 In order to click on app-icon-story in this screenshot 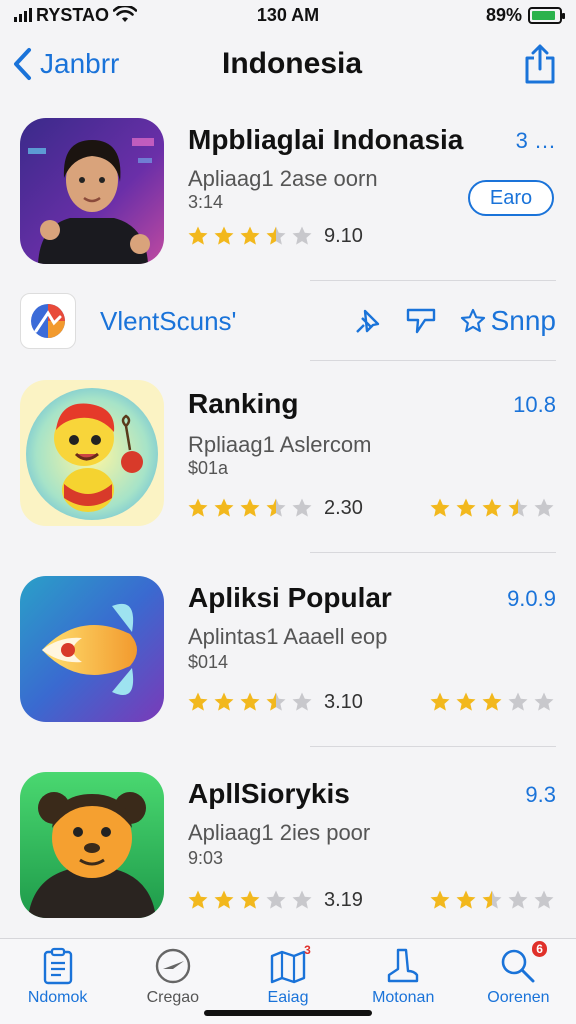, I will do `click(92, 845)`.